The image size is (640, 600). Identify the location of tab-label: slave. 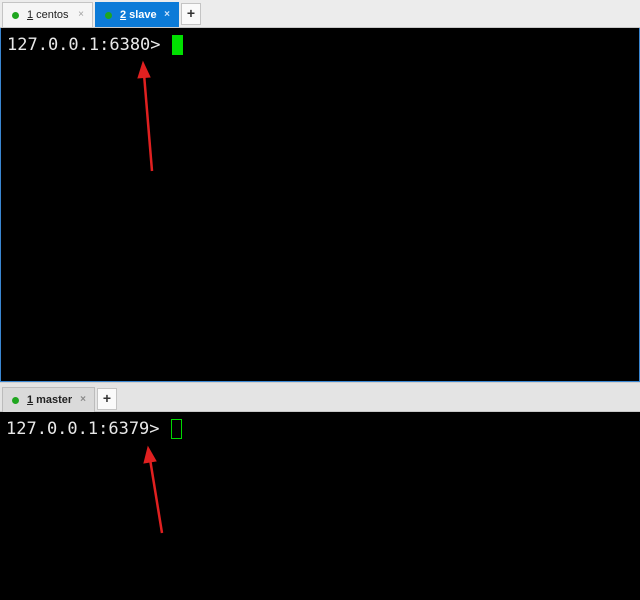
(143, 15).